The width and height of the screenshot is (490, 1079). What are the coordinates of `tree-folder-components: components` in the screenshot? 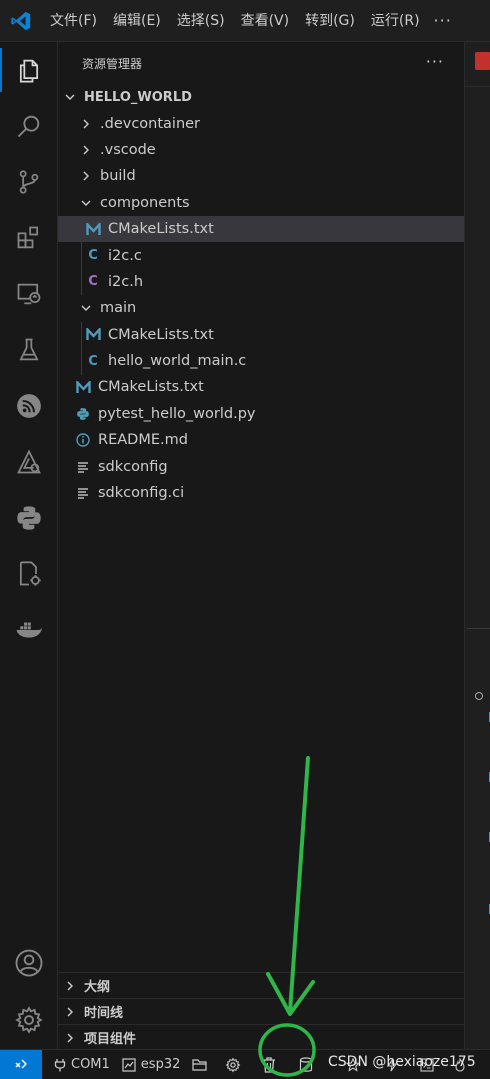 It's located at (261, 203).